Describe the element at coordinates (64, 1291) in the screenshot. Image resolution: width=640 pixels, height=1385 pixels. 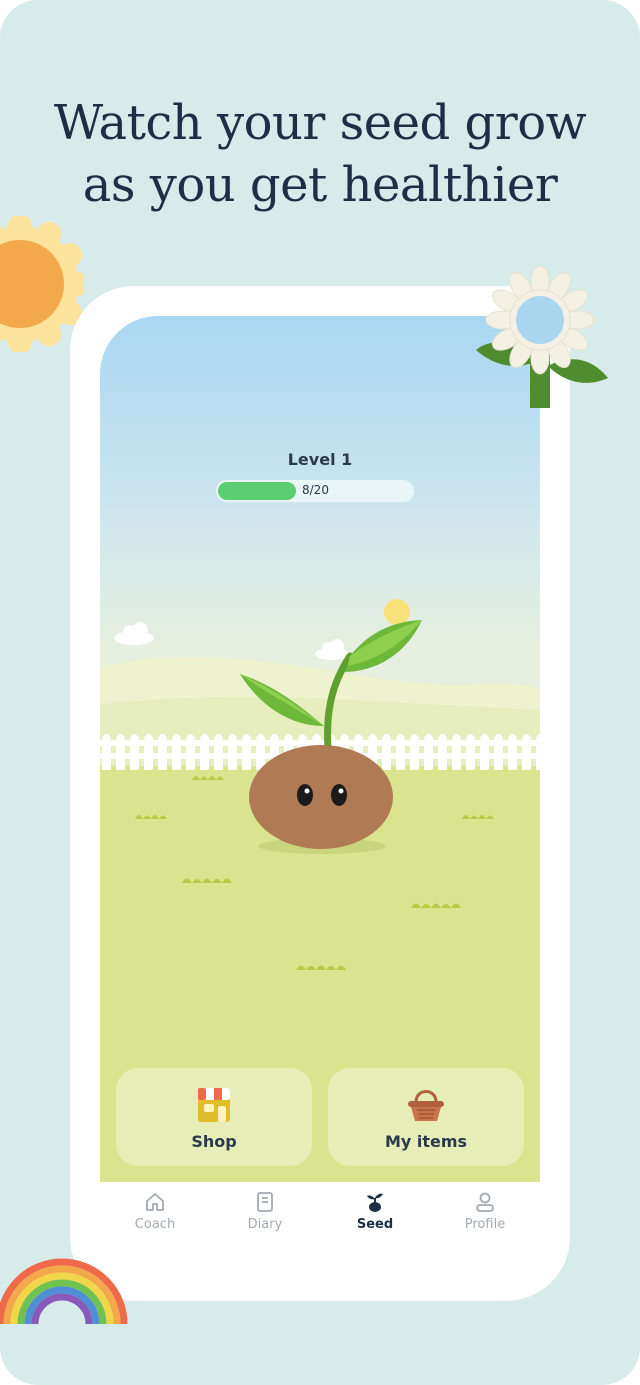
I see `rainbow-decoration-icon` at that location.